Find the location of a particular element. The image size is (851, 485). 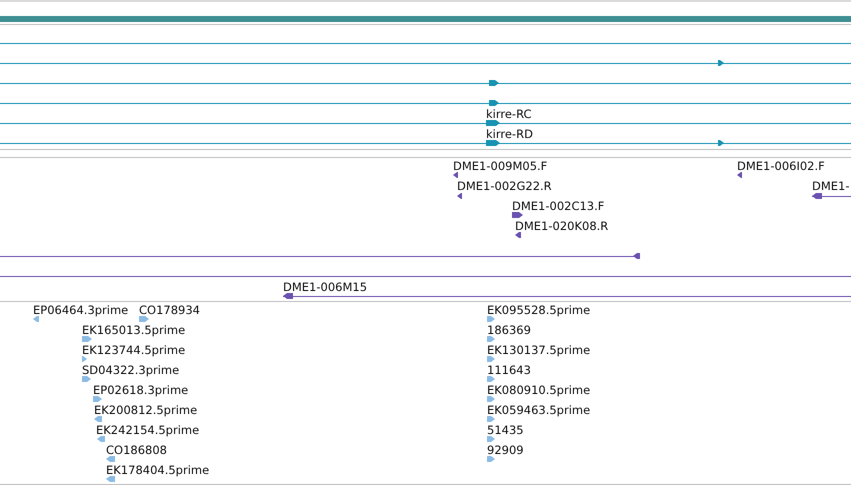

clone-label: DME1- is located at coordinates (831, 186).